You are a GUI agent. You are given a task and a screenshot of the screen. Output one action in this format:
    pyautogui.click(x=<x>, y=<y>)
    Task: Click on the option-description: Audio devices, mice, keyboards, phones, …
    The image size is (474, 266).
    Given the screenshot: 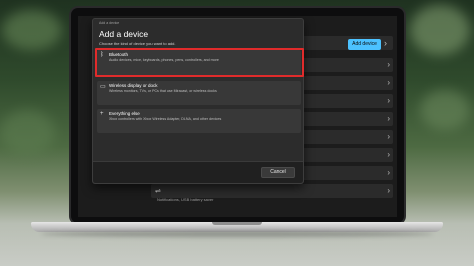 What is the action you would take?
    pyautogui.click(x=164, y=60)
    